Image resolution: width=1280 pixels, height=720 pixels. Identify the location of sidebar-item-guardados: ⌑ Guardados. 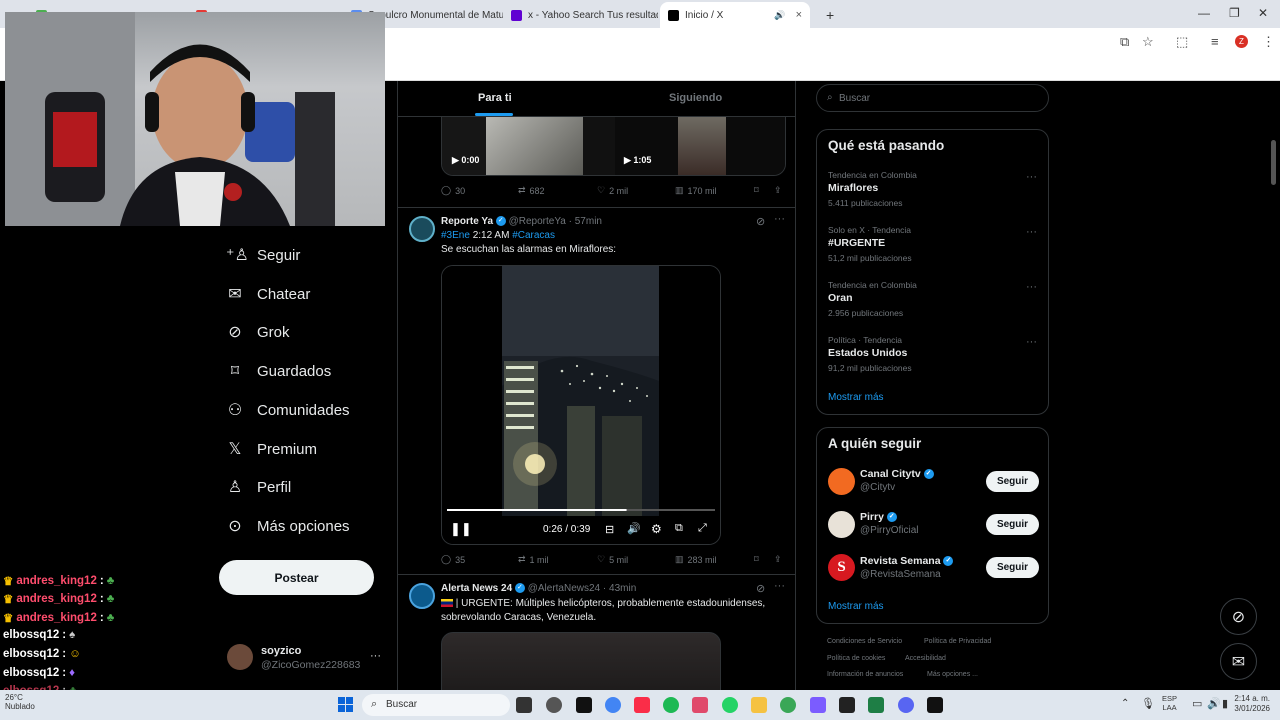
(278, 371).